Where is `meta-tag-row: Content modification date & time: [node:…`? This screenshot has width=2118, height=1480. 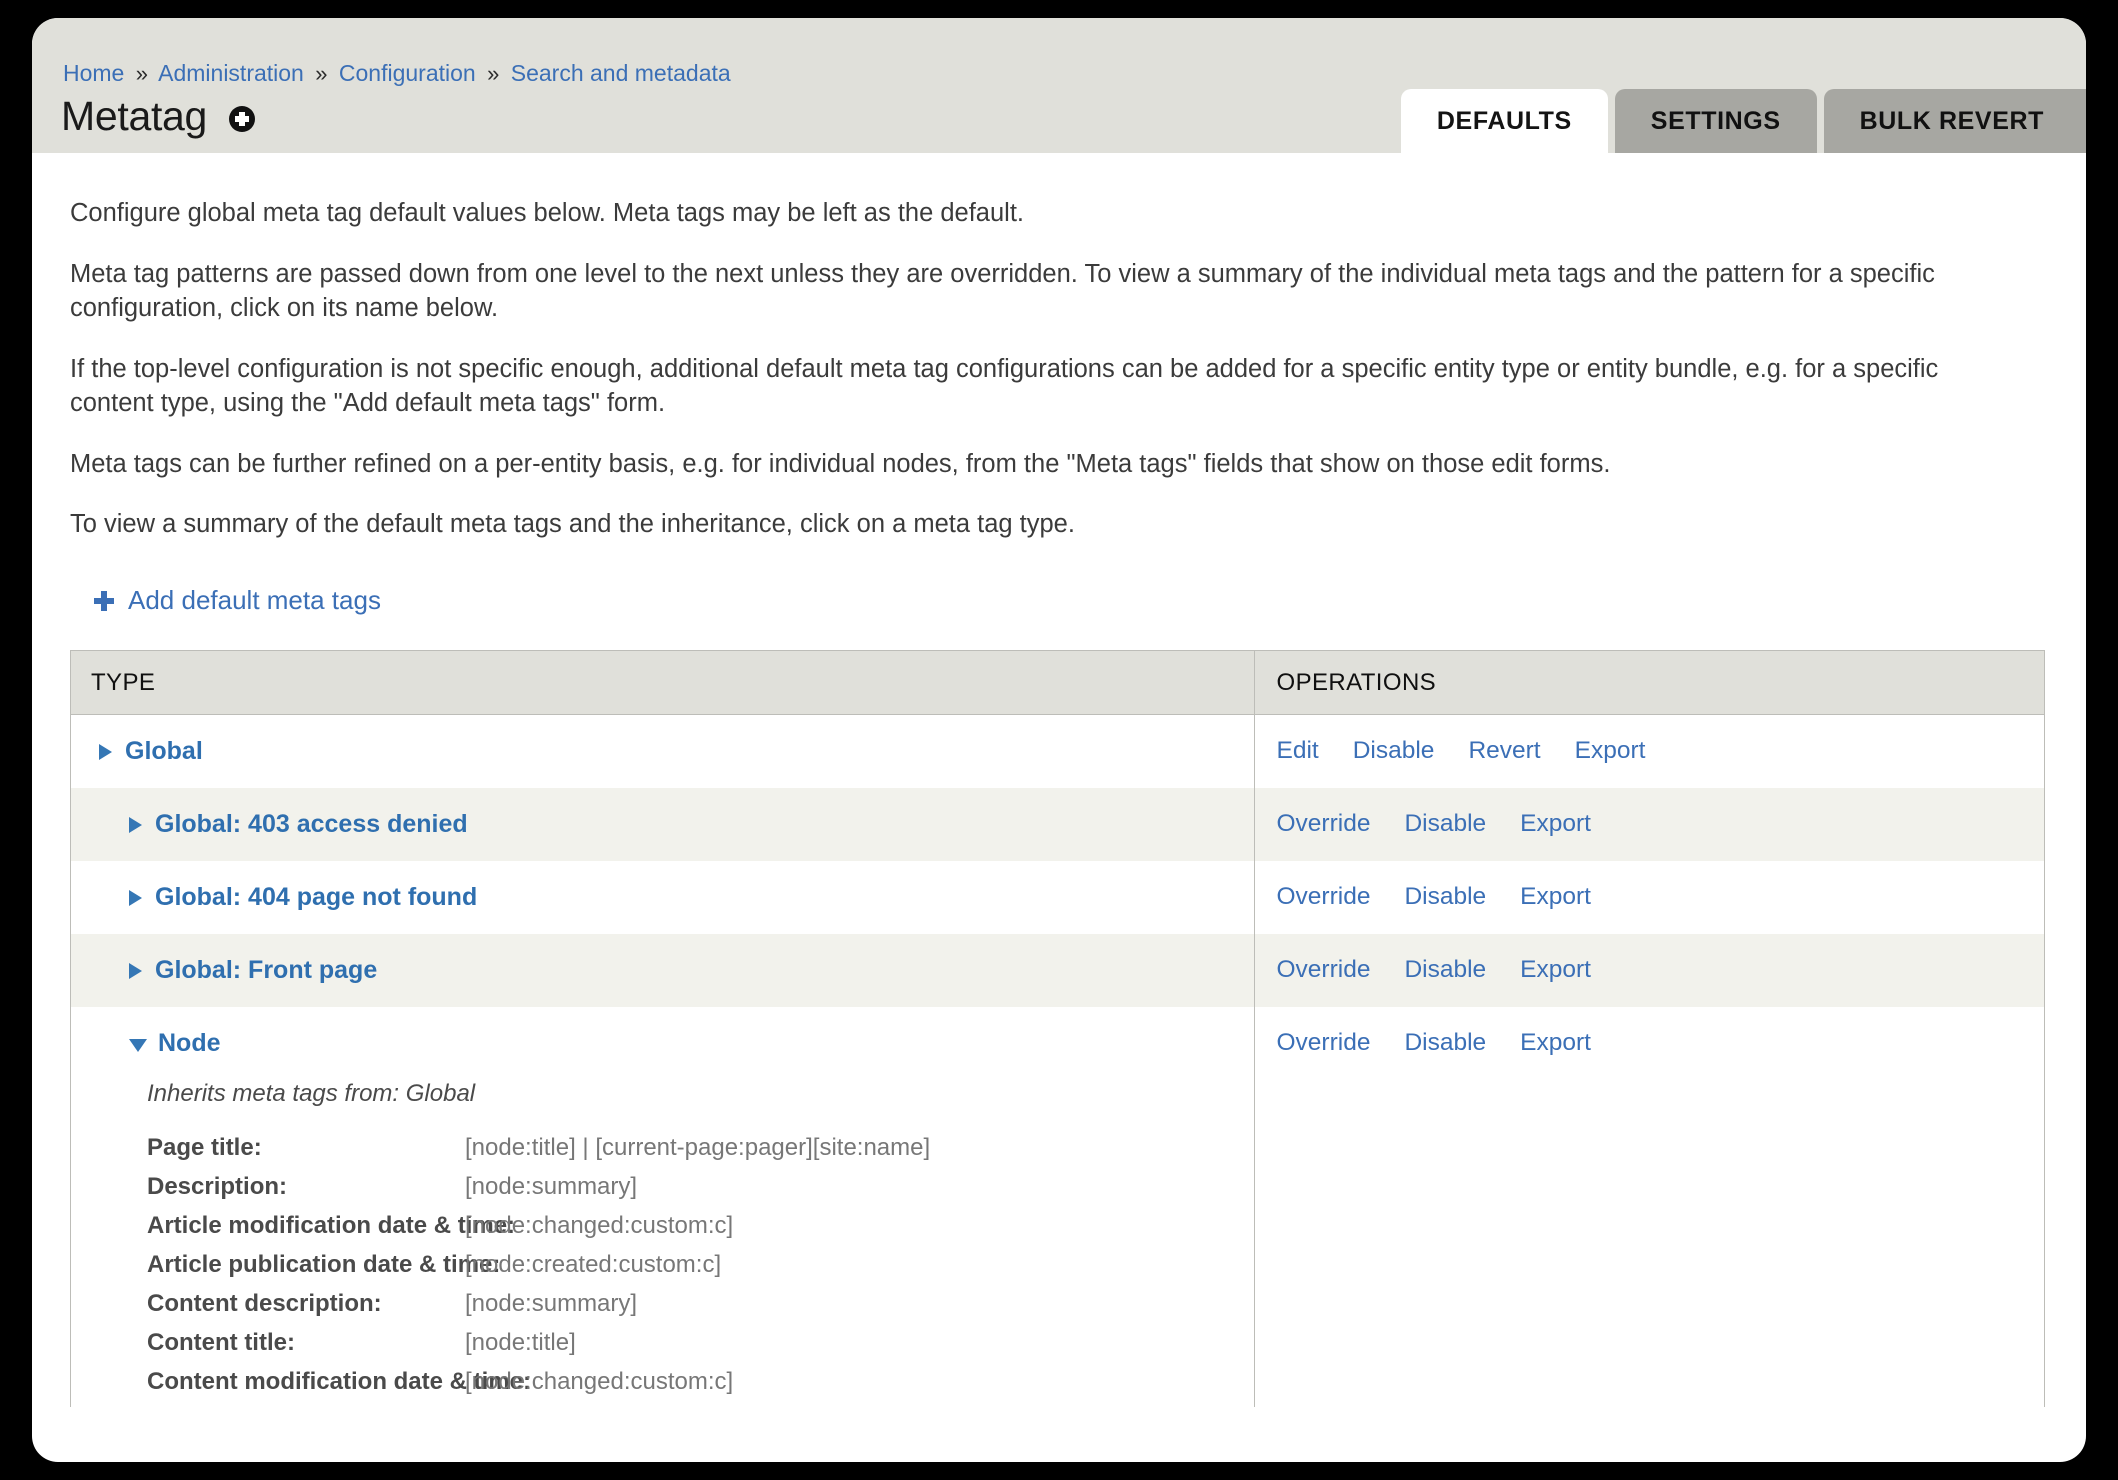 meta-tag-row: Content modification date & time: [node:… is located at coordinates (700, 1382).